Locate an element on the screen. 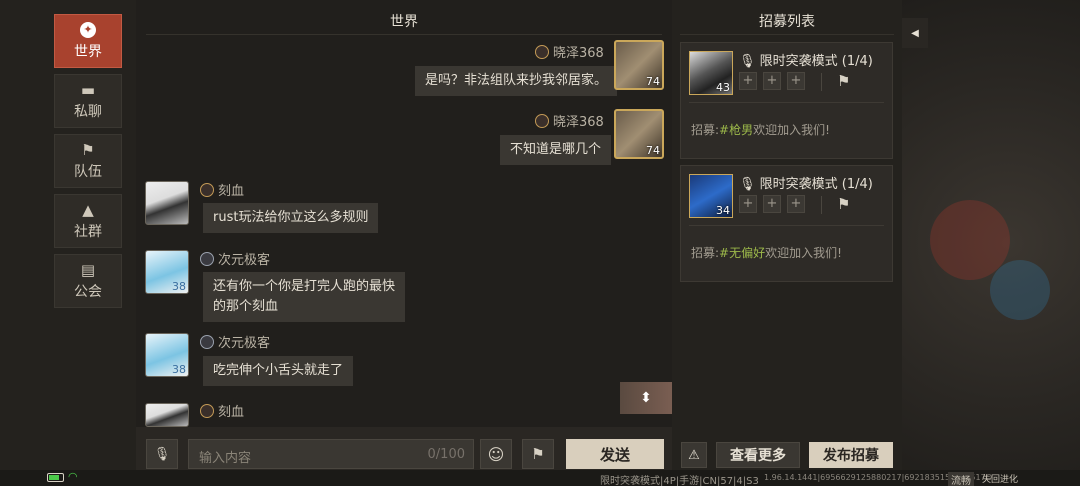 The height and width of the screenshot is (486, 1080). collapse-panel-button: ◀ is located at coordinates (915, 33).